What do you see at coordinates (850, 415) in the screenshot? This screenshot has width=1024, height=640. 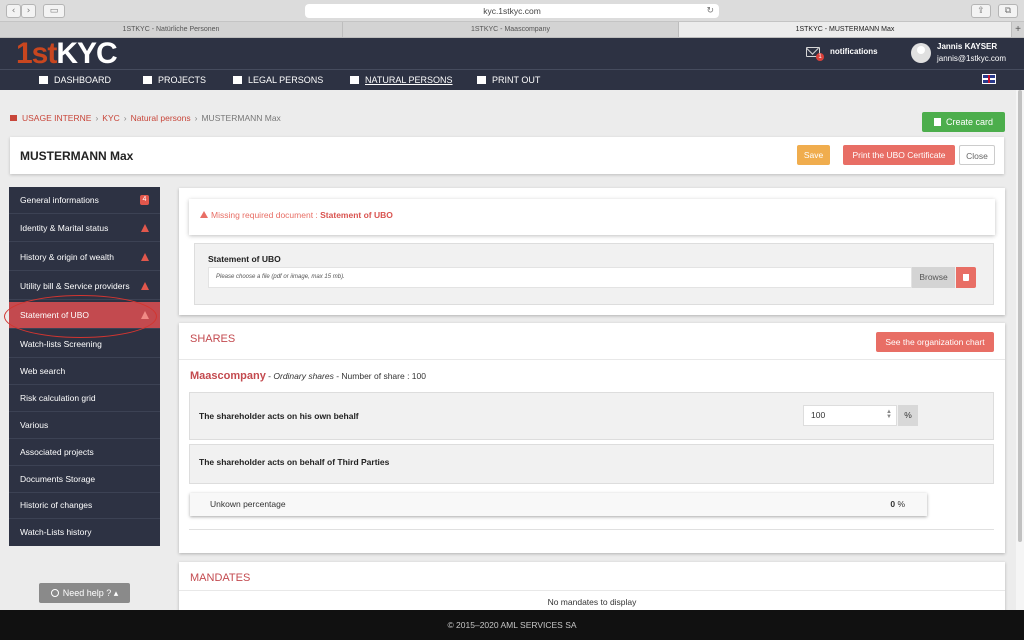 I see `own-behalf-percentage-input: 100 ▲ ▼` at bounding box center [850, 415].